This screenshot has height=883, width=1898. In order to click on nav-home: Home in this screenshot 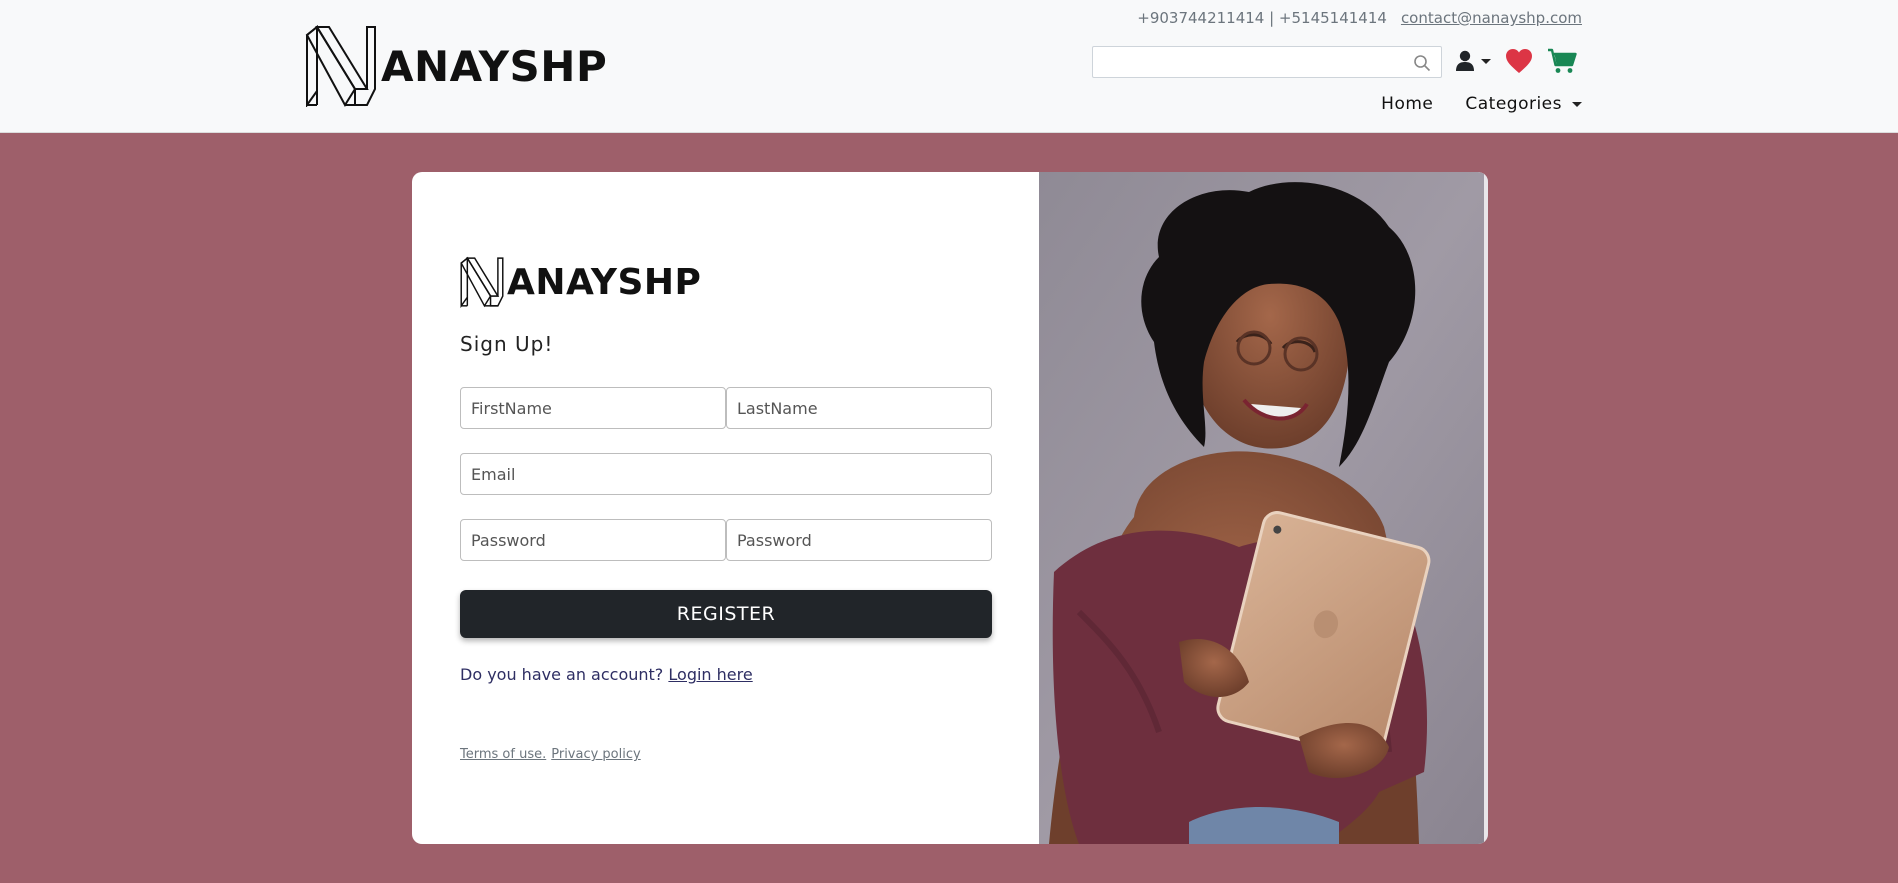, I will do `click(1407, 104)`.